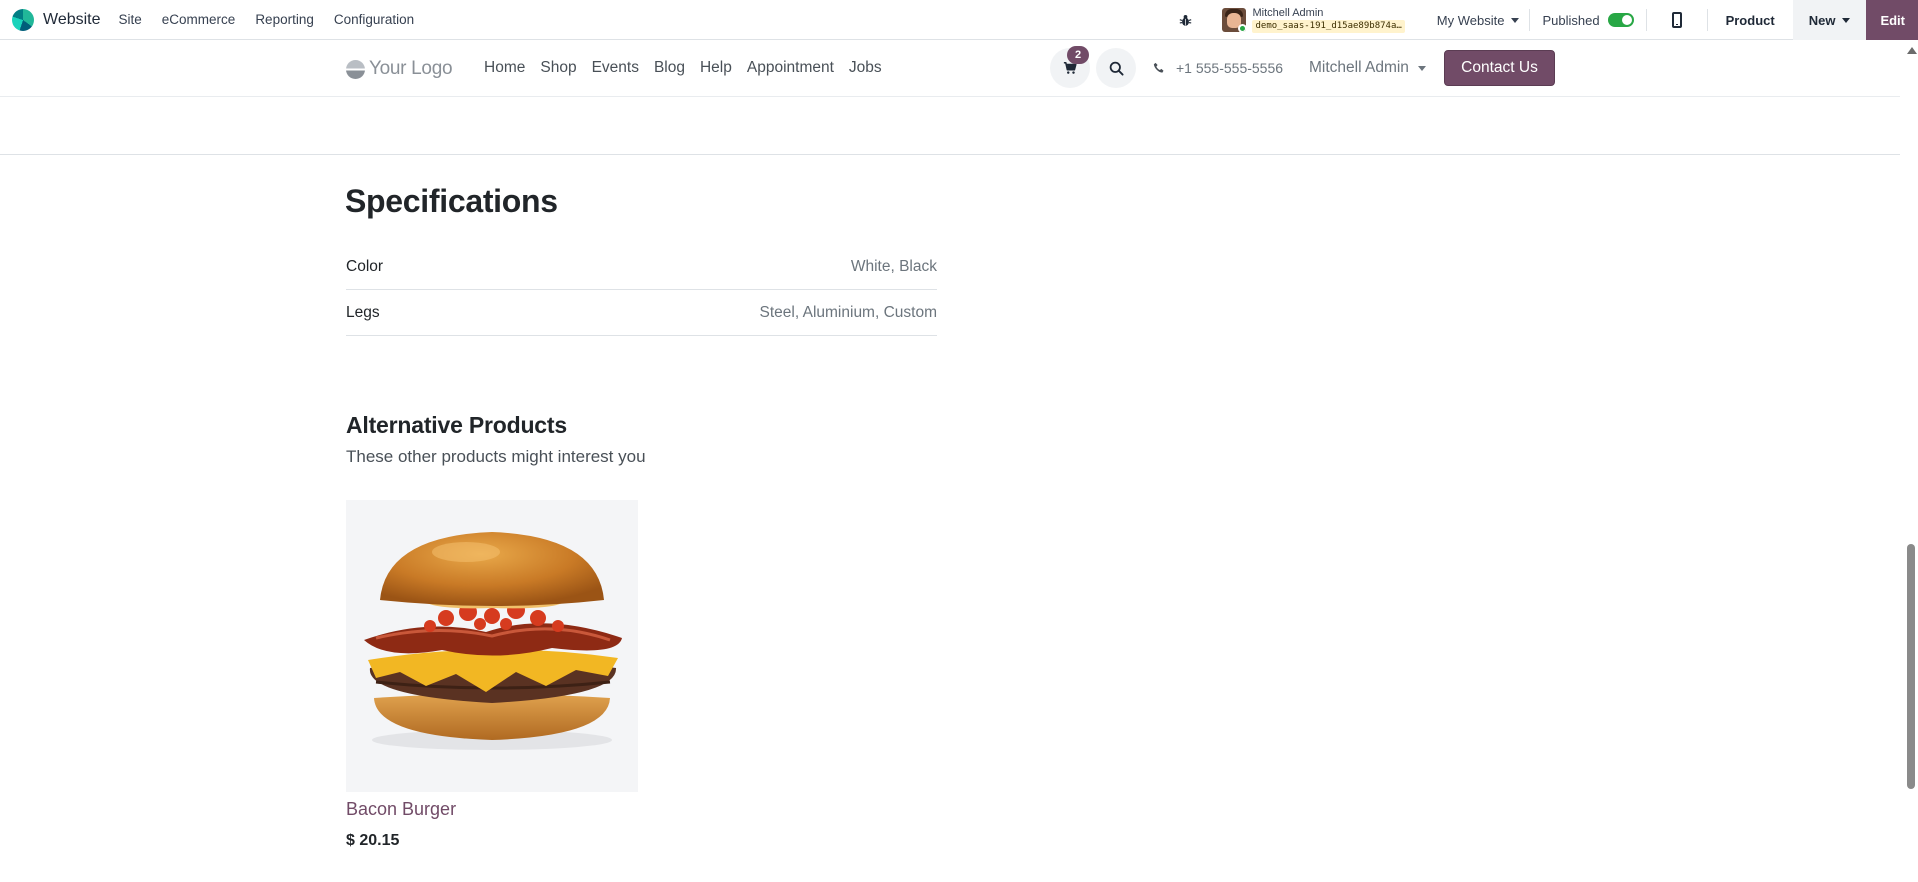 The height and width of the screenshot is (882, 1918). Describe the element at coordinates (130, 19) in the screenshot. I see `menu-site: Site` at that location.